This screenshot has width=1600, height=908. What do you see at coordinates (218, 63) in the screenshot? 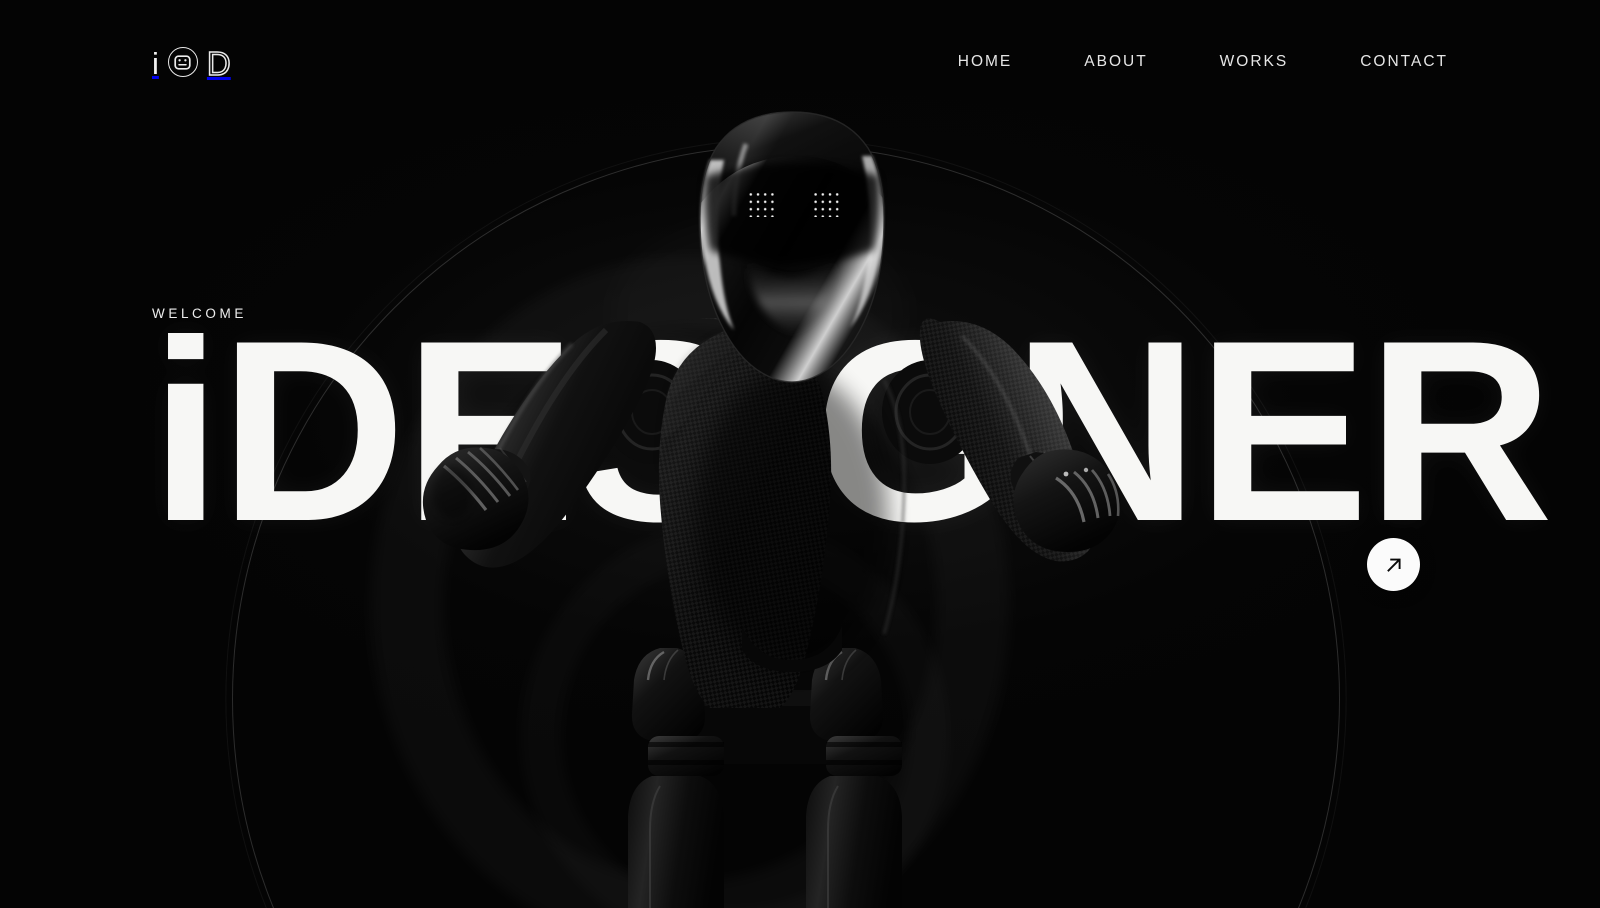
I see `logo-letter-d: D` at bounding box center [218, 63].